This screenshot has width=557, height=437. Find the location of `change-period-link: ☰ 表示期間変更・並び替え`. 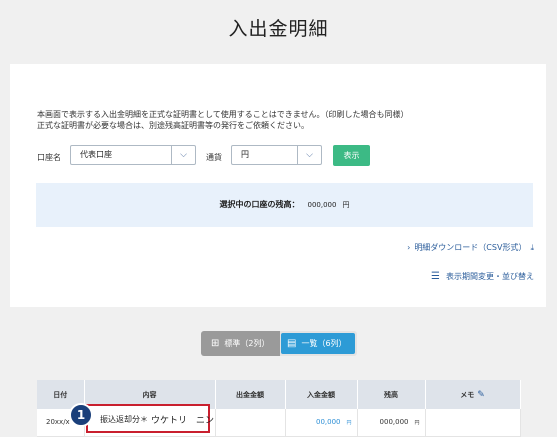

change-period-link: ☰ 表示期間変更・並び替え is located at coordinates (482, 276).